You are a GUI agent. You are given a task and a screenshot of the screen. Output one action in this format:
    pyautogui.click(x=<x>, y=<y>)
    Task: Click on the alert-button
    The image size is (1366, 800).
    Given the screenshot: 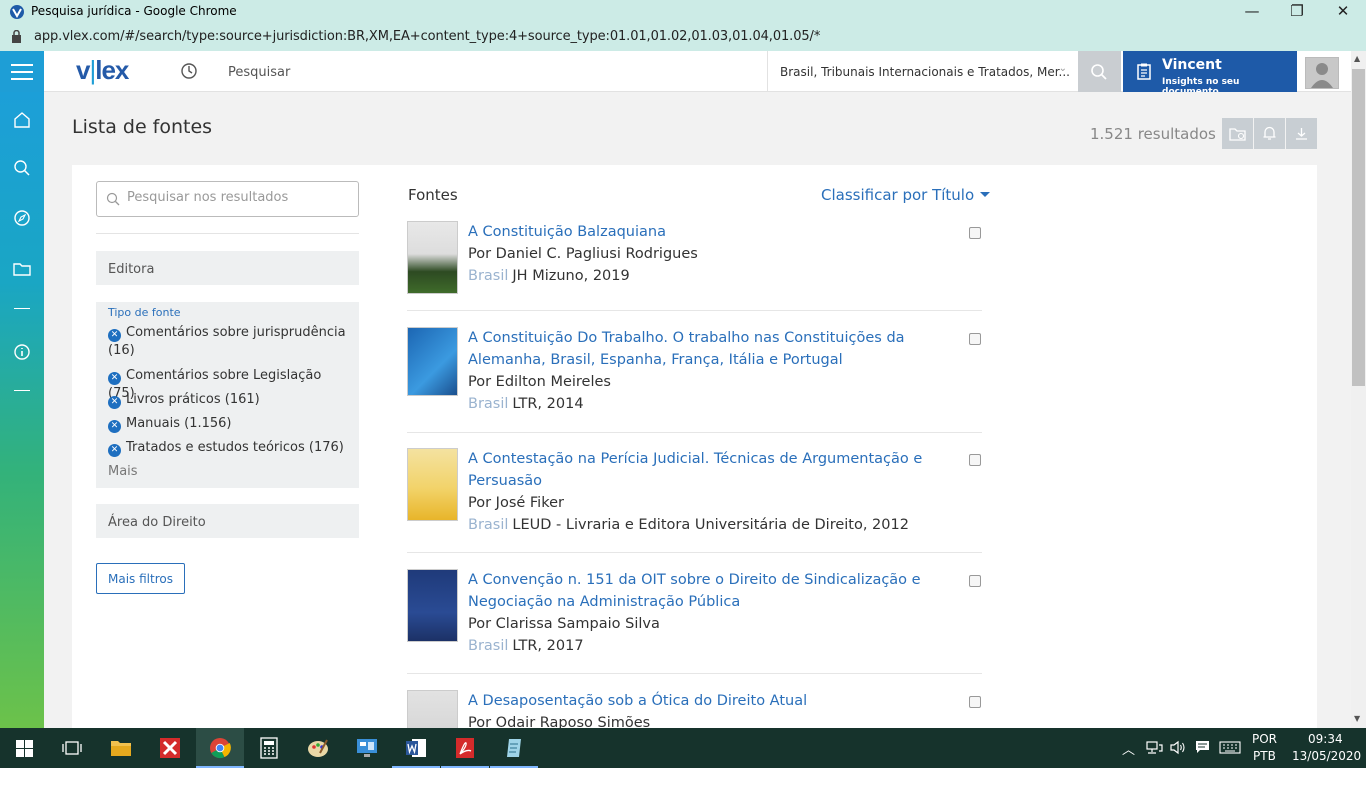 What is the action you would take?
    pyautogui.click(x=1269, y=133)
    